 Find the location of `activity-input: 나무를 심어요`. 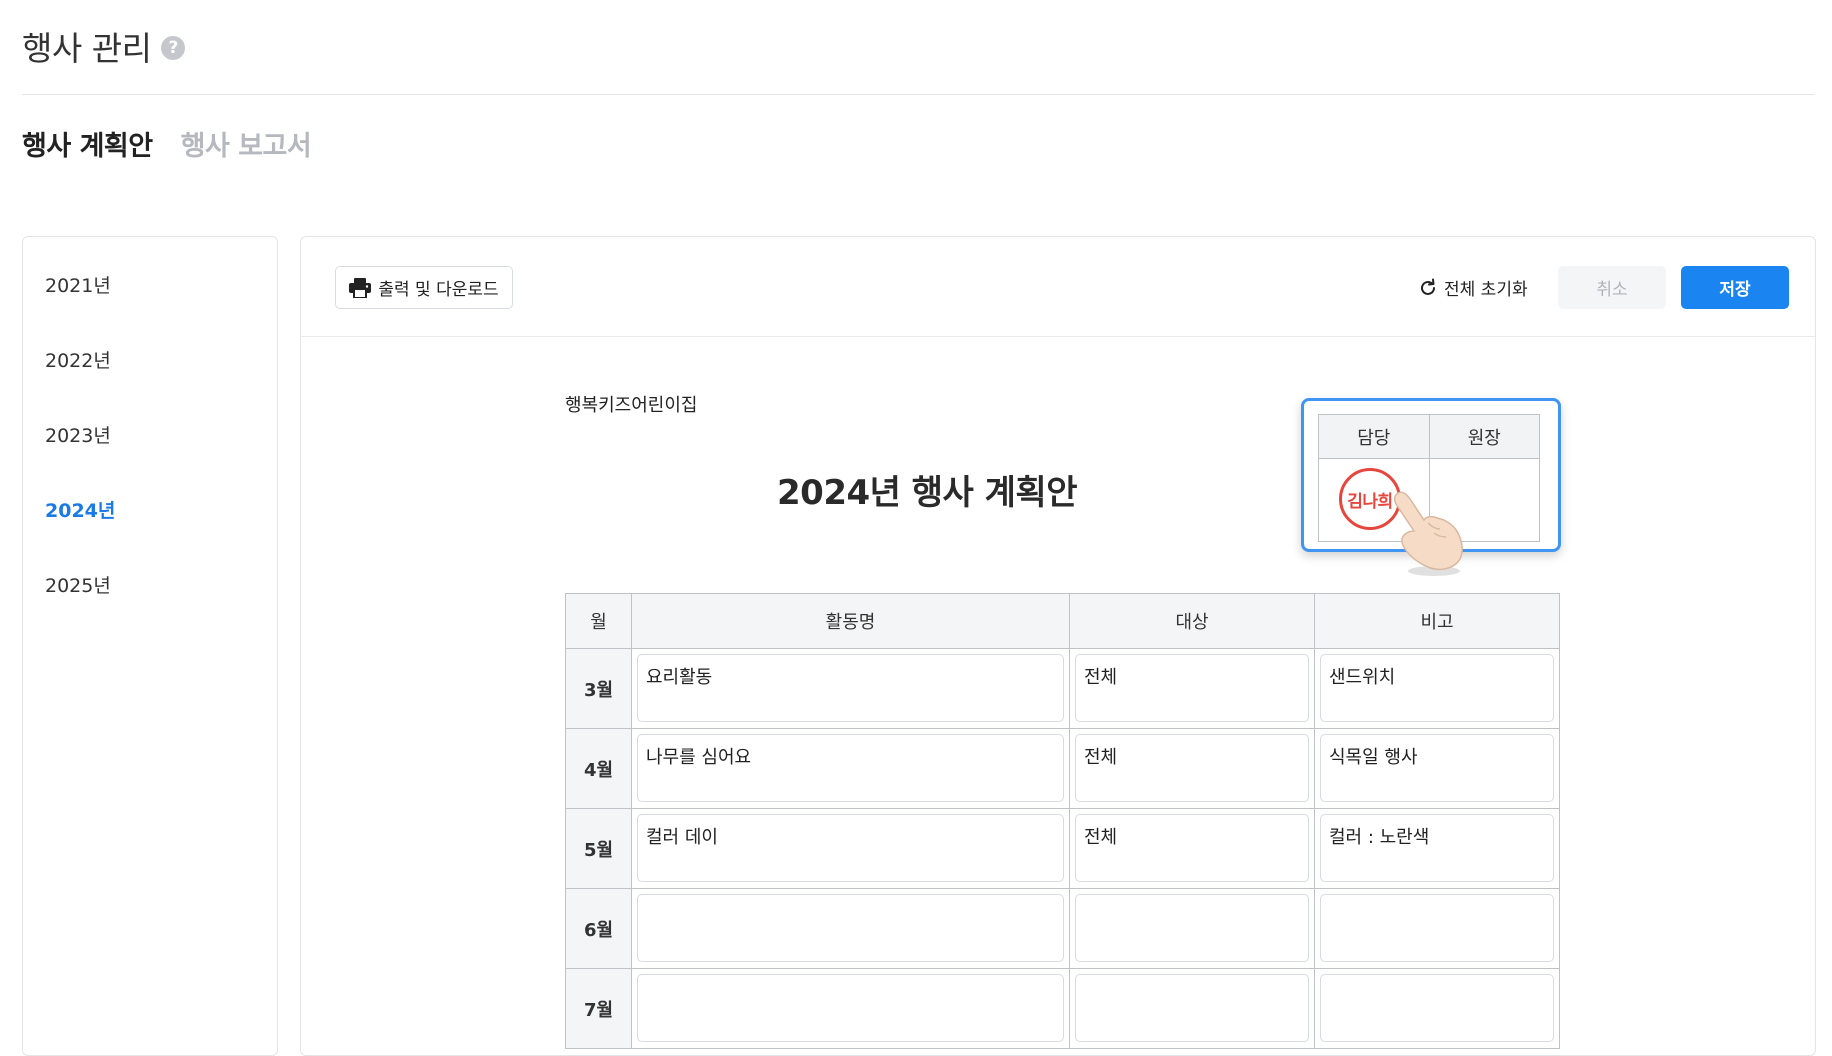

activity-input: 나무를 심어요 is located at coordinates (850, 768).